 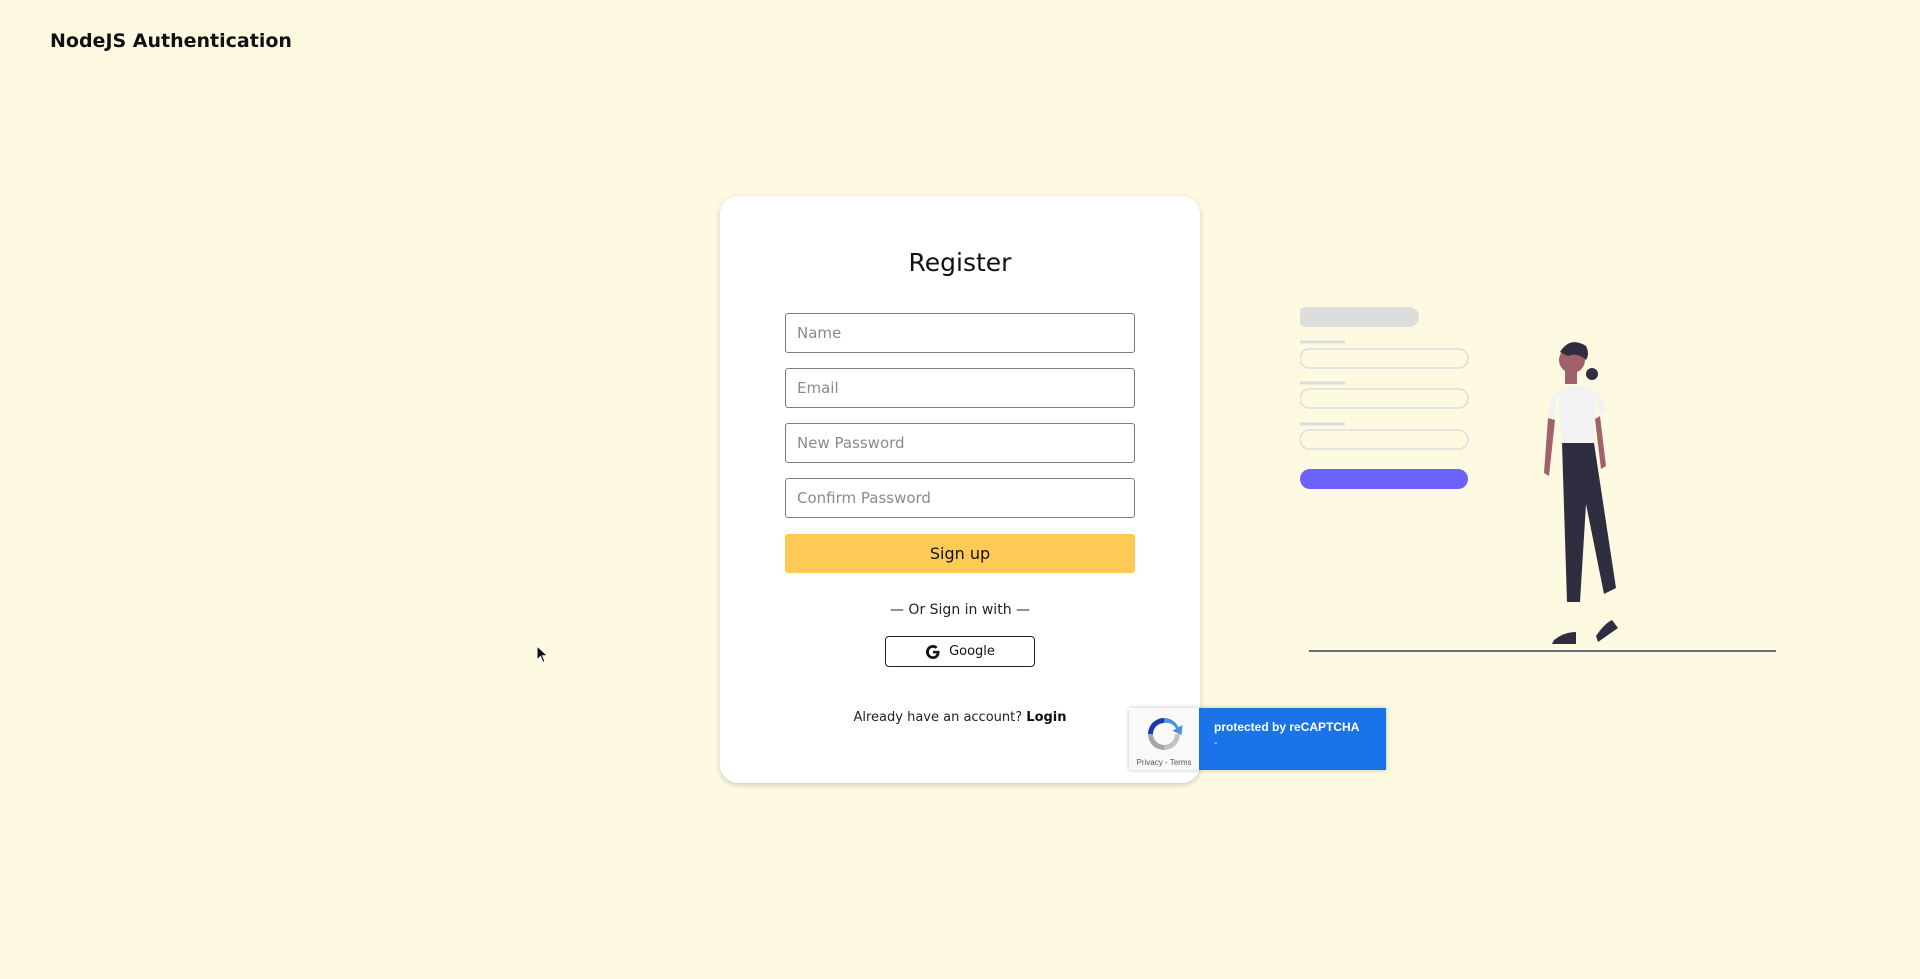 I want to click on recaptcha-sub: -, so click(x=1216, y=743).